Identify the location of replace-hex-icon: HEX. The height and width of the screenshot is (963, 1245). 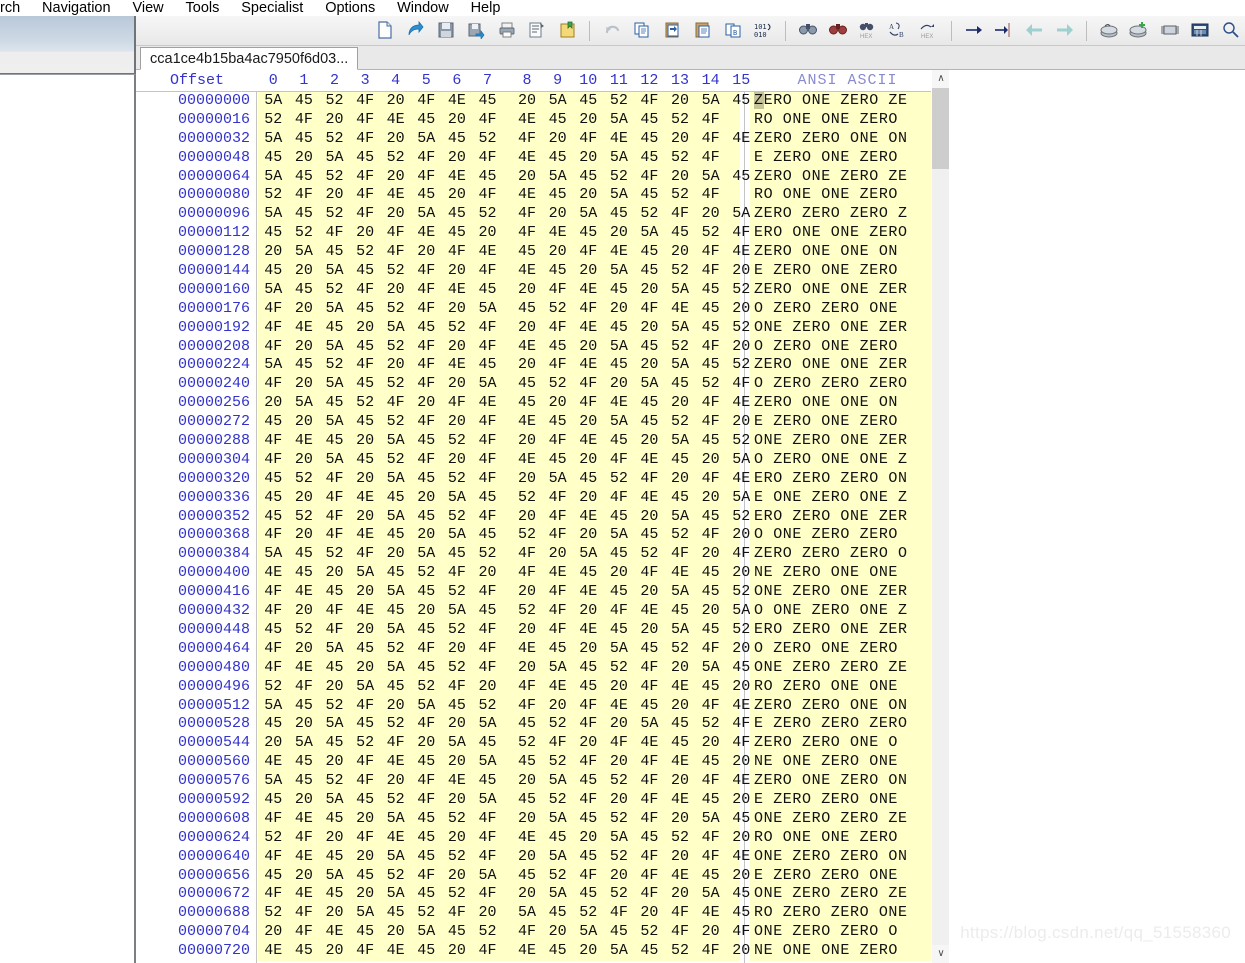
(869, 31).